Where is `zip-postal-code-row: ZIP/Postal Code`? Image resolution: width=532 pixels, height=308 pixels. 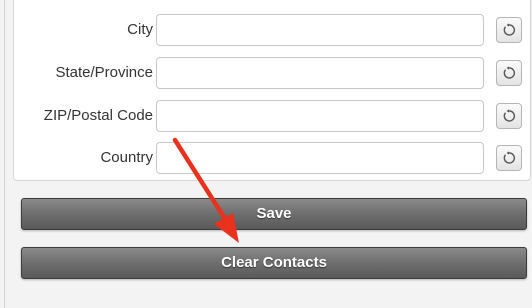 zip-postal-code-row: ZIP/Postal Code is located at coordinates (273, 116).